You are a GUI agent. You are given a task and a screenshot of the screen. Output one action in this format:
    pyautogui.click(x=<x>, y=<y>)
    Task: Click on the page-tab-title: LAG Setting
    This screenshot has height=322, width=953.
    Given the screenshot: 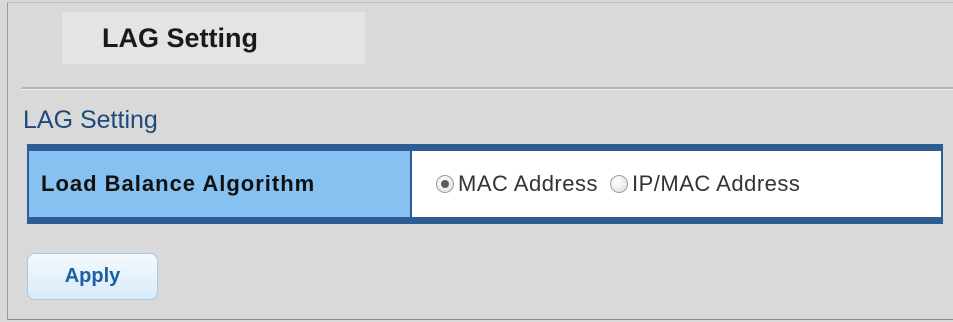 What is the action you would take?
    pyautogui.click(x=213, y=38)
    